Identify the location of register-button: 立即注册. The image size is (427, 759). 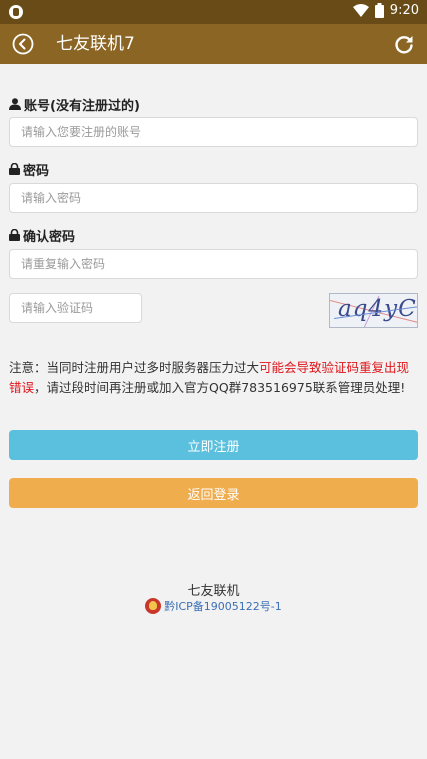
(213, 445).